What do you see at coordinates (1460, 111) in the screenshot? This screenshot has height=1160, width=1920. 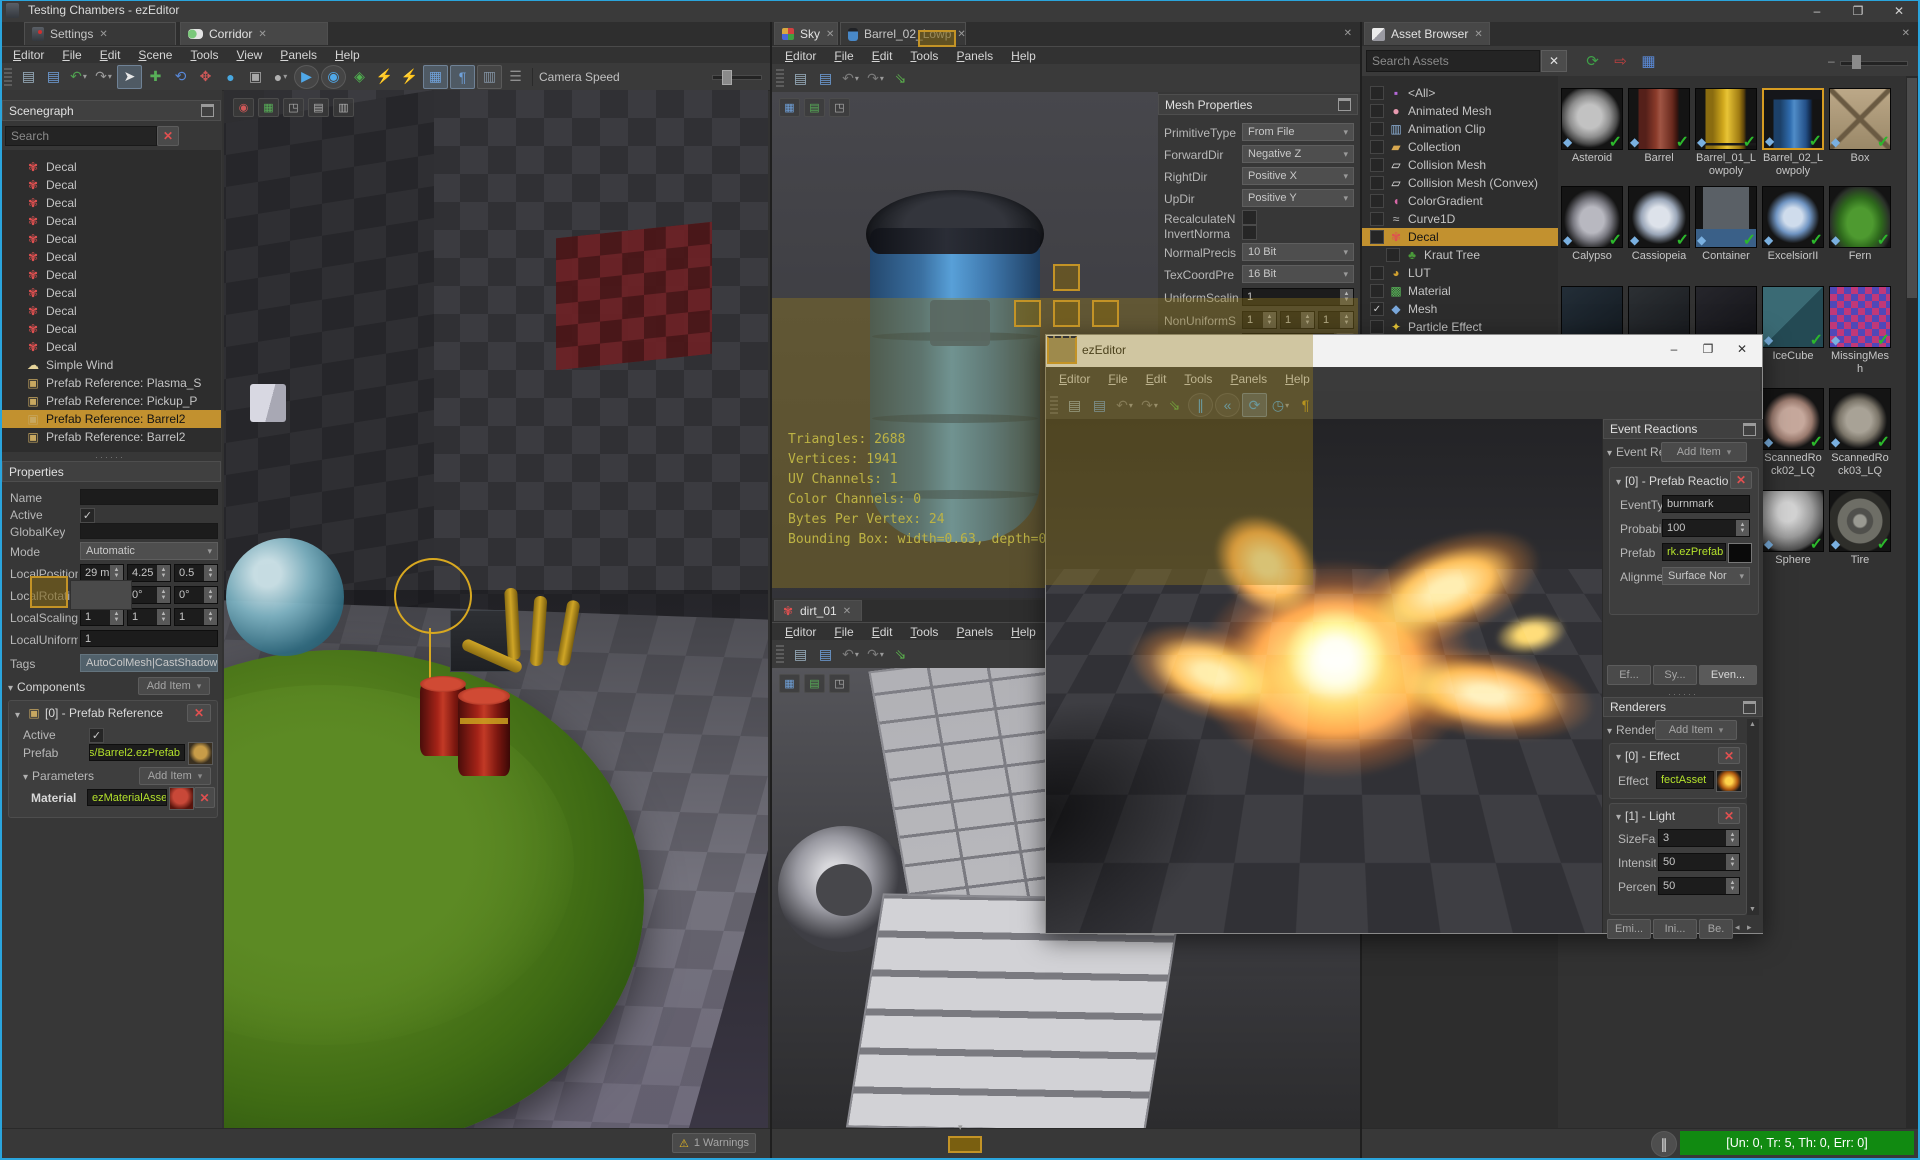 I see `asset-type-item: Animated Mesh` at bounding box center [1460, 111].